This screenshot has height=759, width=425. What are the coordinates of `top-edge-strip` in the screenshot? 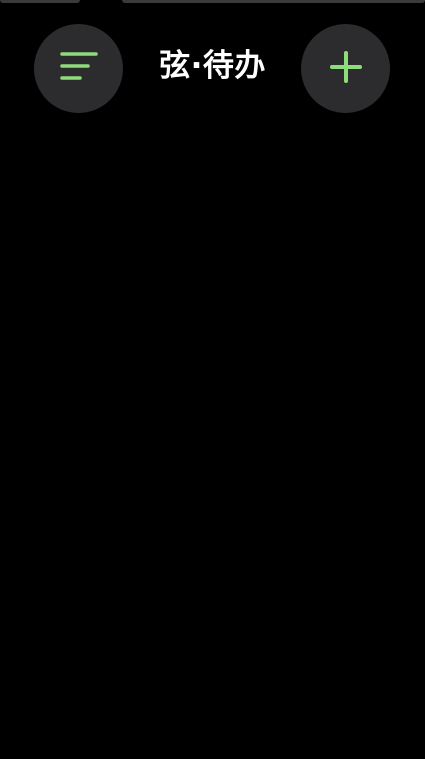 It's located at (212, 2).